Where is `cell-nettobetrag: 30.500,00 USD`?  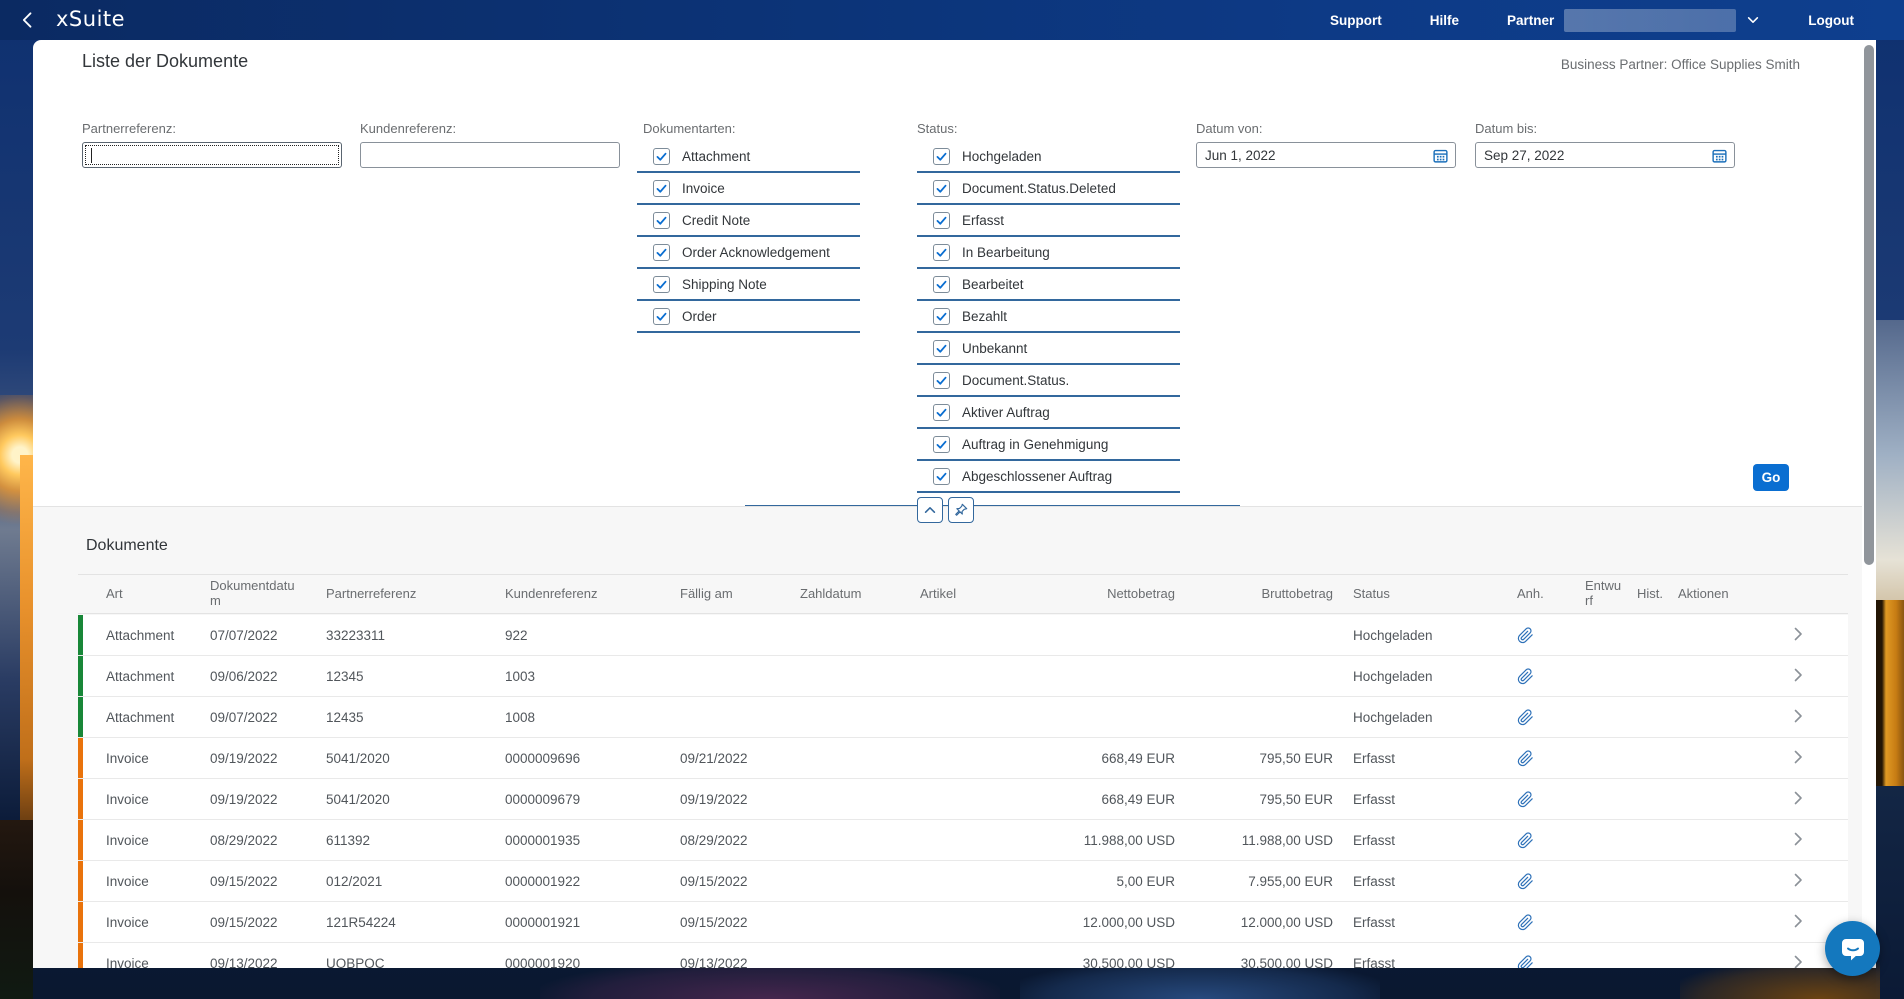 cell-nettobetrag: 30.500,00 USD is located at coordinates (1128, 962).